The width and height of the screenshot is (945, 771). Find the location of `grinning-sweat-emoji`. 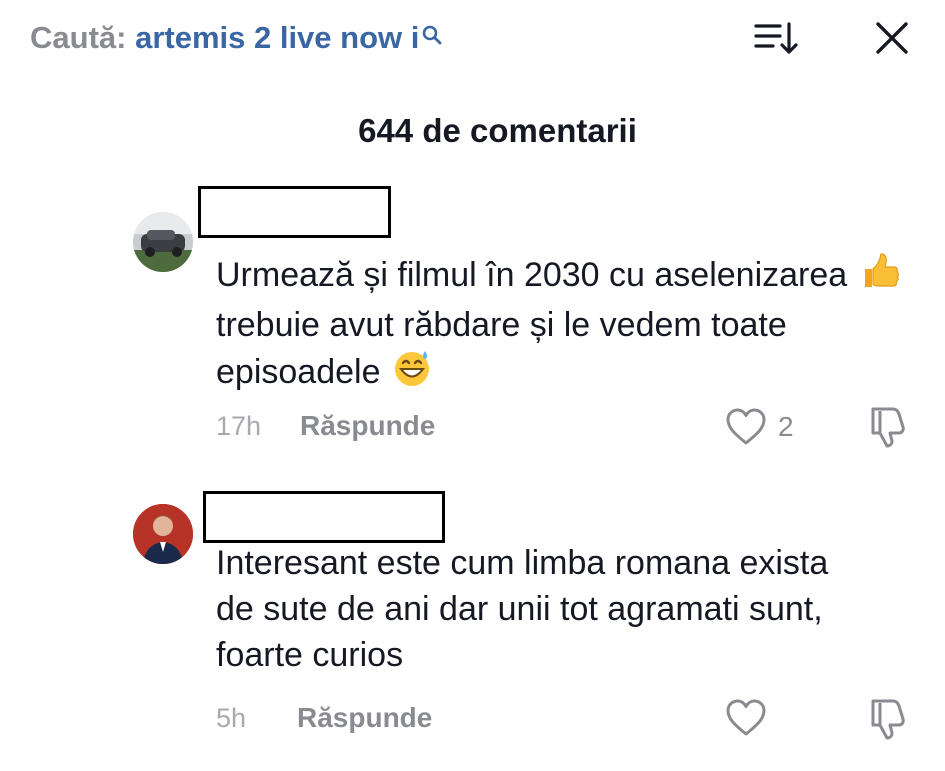

grinning-sweat-emoji is located at coordinates (412, 374).